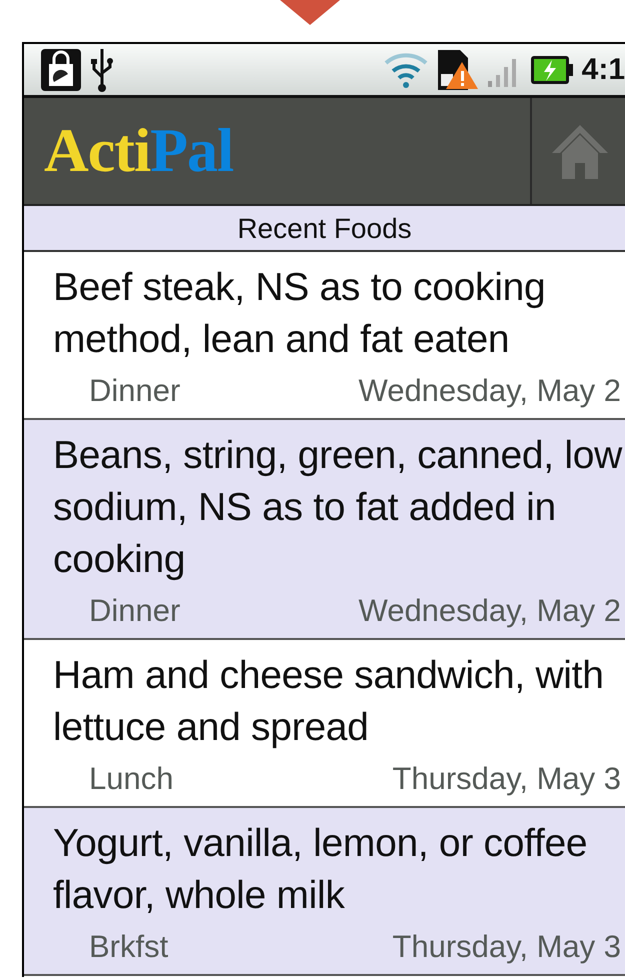 This screenshot has height=979, width=625. Describe the element at coordinates (131, 779) in the screenshot. I see `meal-label: Lunch` at that location.